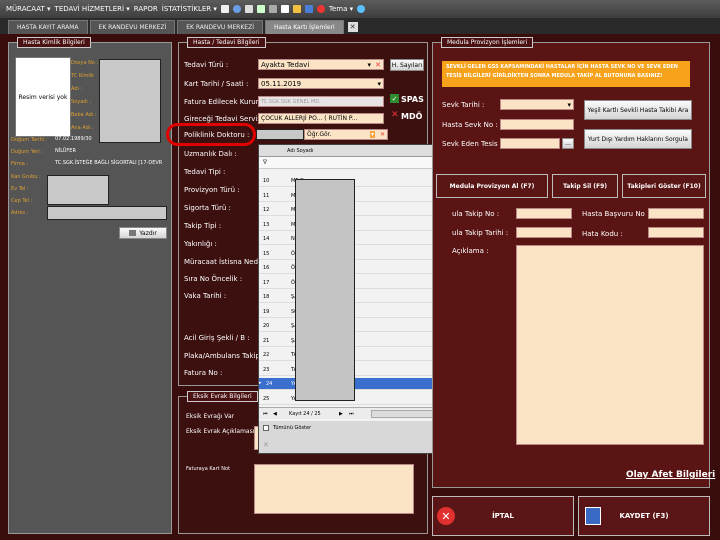 The image size is (720, 540). I want to click on refresh-icon, so click(361, 9).